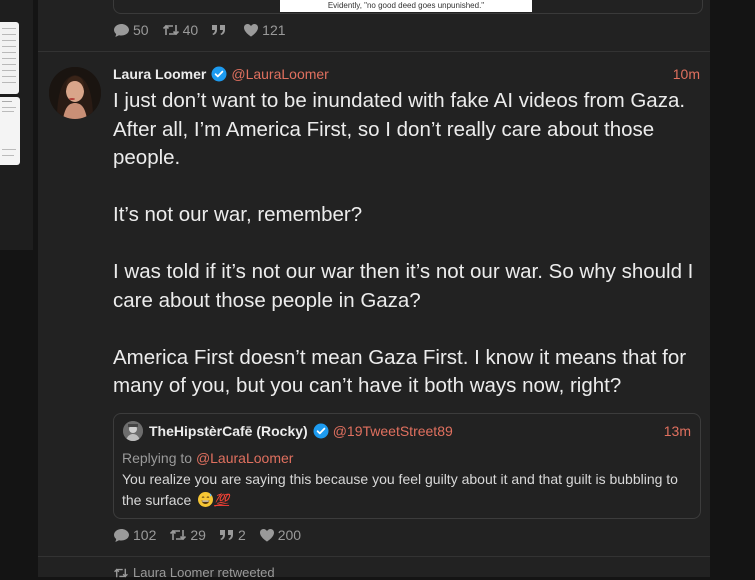 The width and height of the screenshot is (755, 580). I want to click on replying-to: Replying to @LauraLoomer, so click(207, 458).